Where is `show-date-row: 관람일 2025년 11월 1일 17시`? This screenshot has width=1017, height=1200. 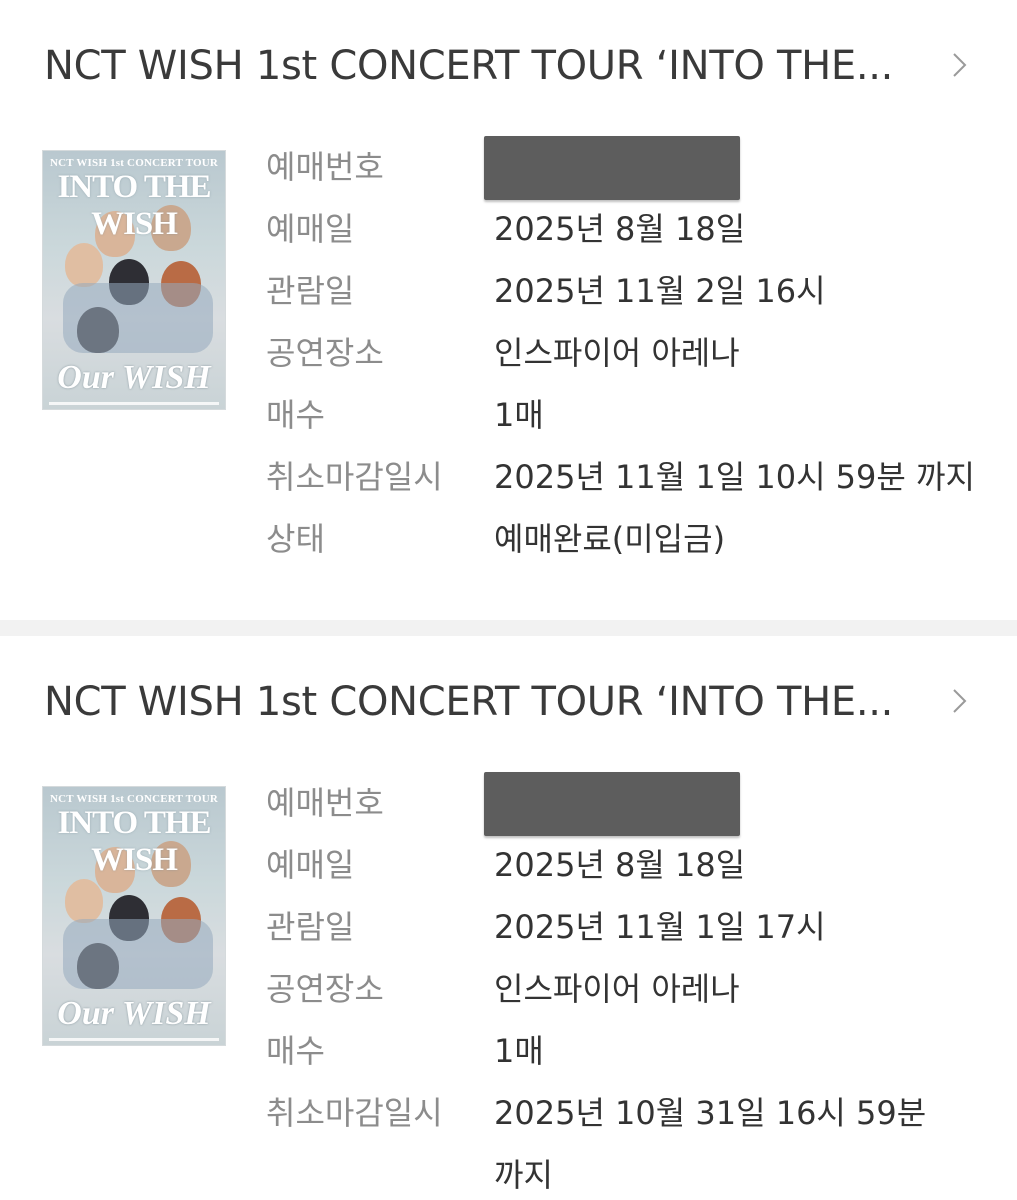 show-date-row: 관람일 2025년 11월 1일 17시 is located at coordinates (626, 927).